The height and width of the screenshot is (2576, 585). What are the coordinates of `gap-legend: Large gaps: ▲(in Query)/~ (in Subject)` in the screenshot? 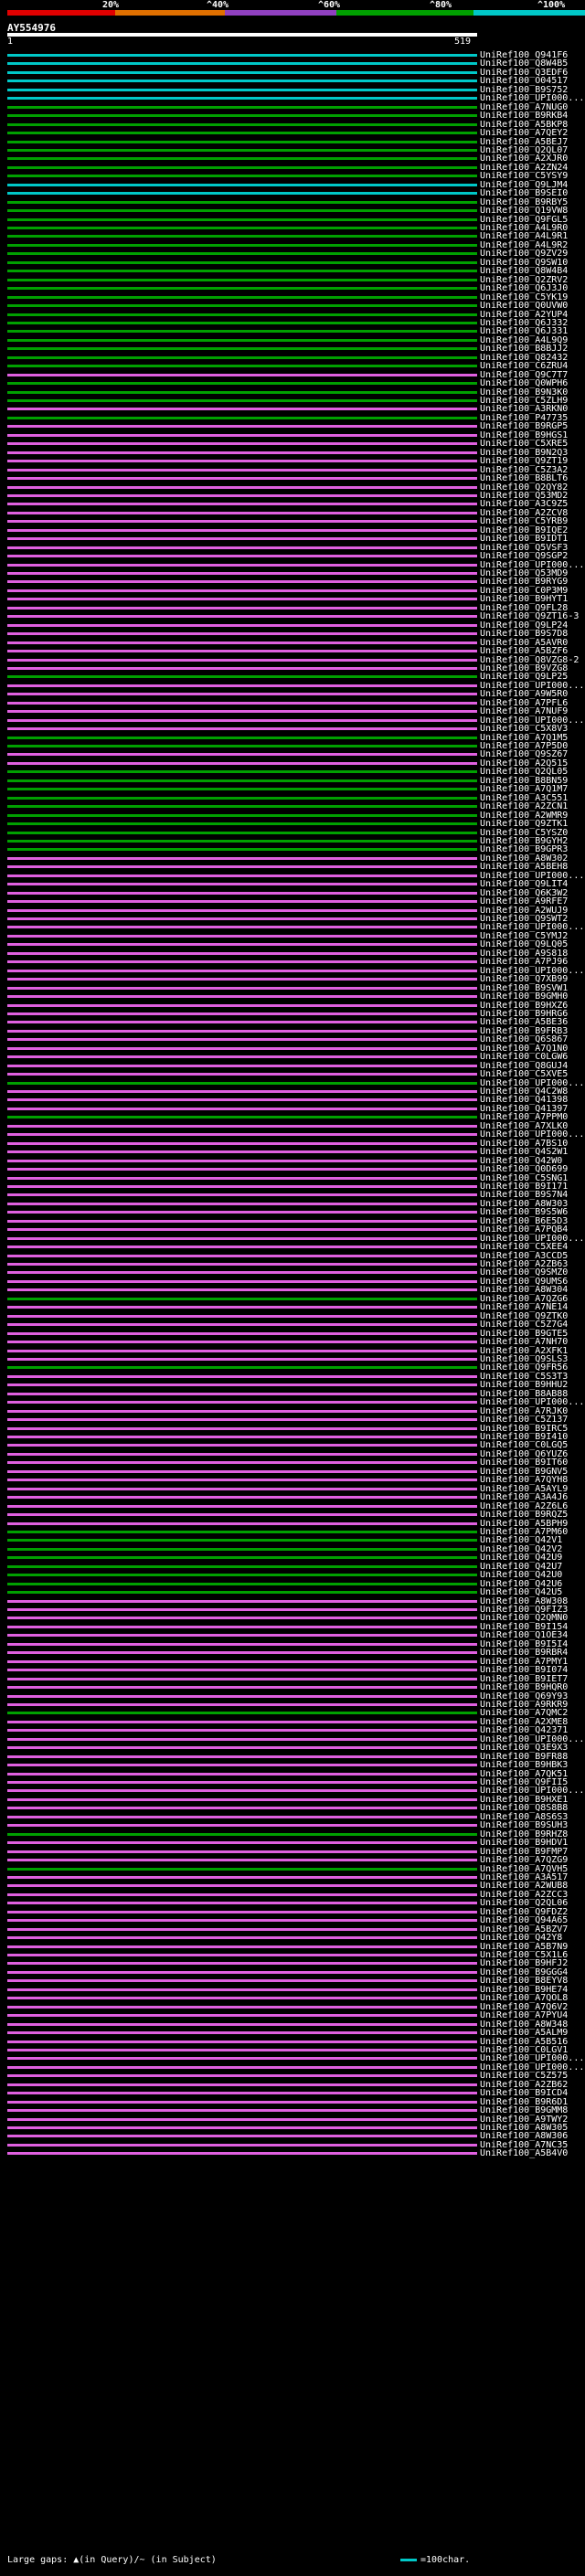 It's located at (112, 2560).